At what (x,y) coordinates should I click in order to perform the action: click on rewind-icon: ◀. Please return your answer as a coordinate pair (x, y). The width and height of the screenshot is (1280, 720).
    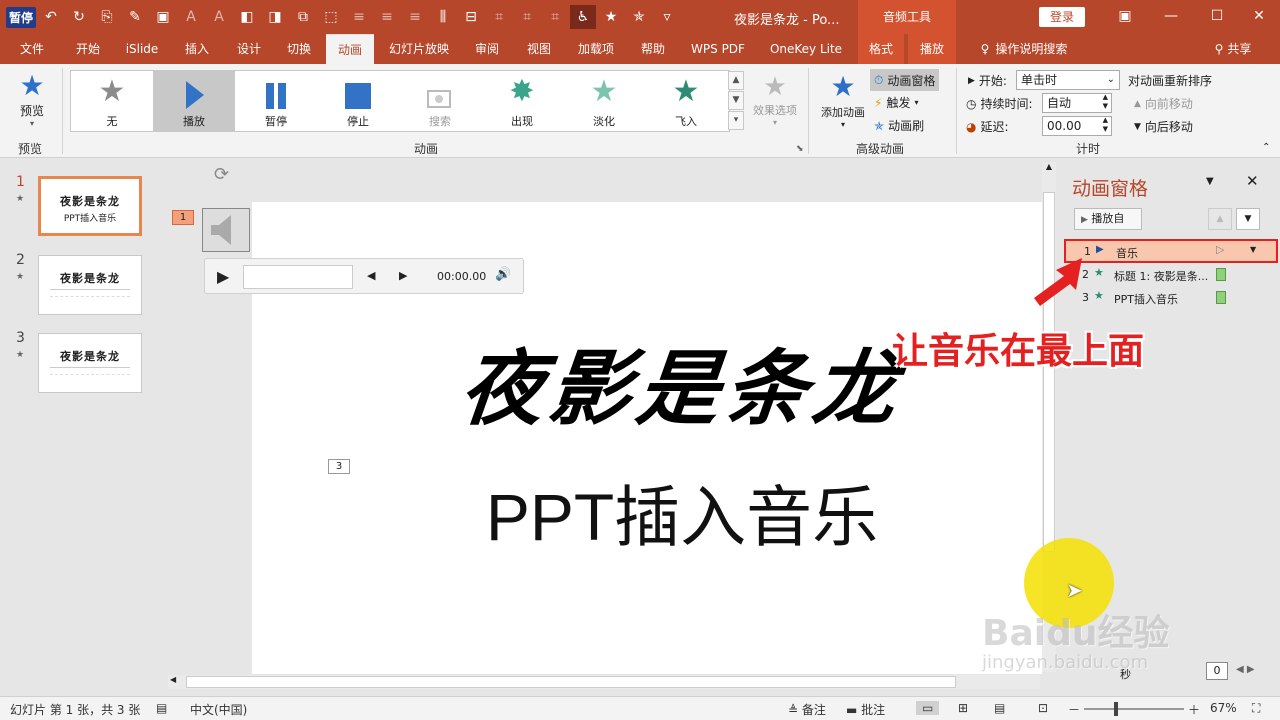
    Looking at the image, I should click on (371, 275).